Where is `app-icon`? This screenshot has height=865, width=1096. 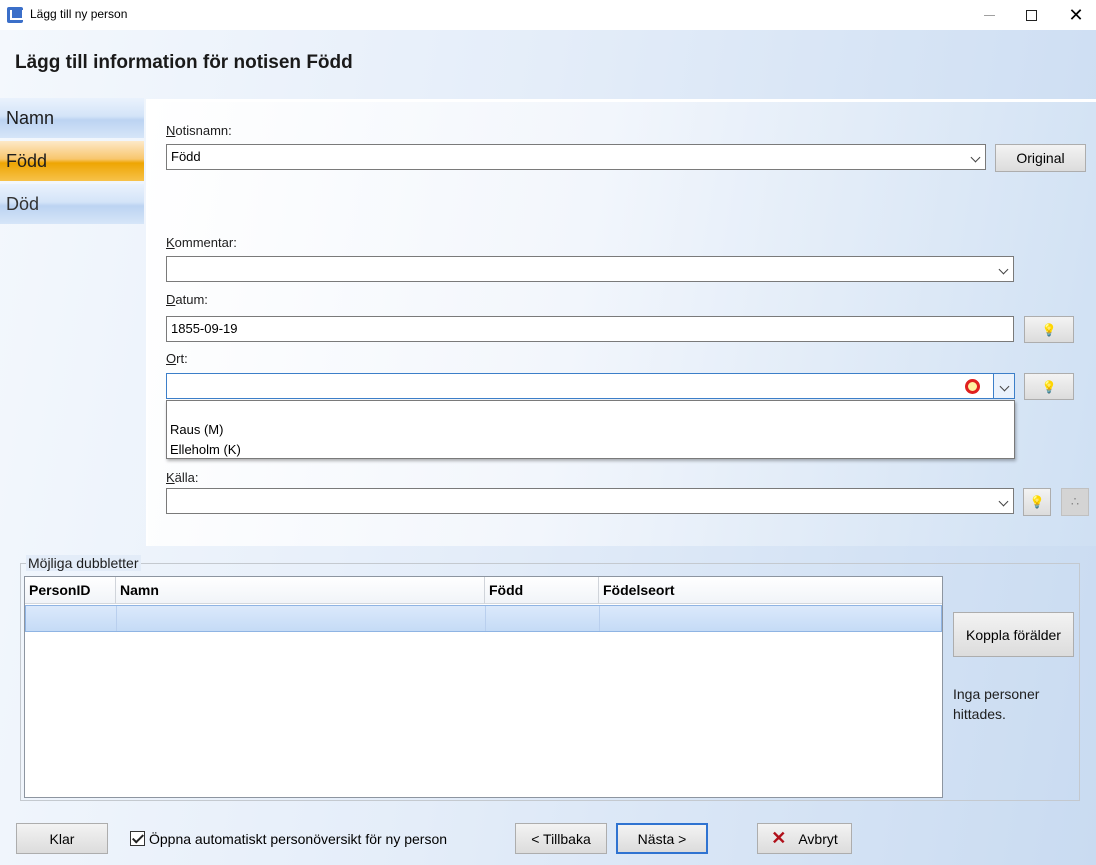
app-icon is located at coordinates (15, 15).